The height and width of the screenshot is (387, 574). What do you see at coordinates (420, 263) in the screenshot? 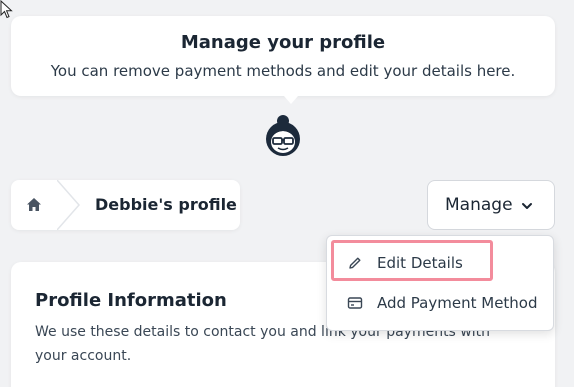
I see `menu-item-label: Edit Details` at bounding box center [420, 263].